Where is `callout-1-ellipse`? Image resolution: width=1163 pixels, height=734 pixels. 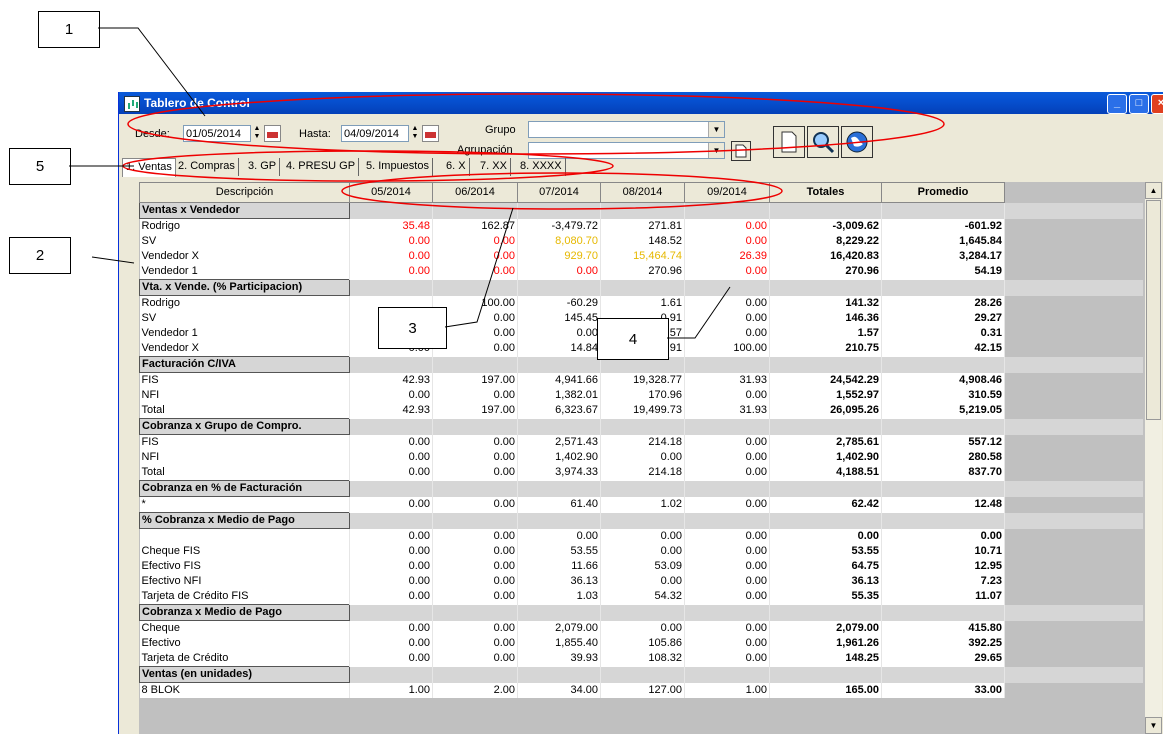 callout-1-ellipse is located at coordinates (536, 124).